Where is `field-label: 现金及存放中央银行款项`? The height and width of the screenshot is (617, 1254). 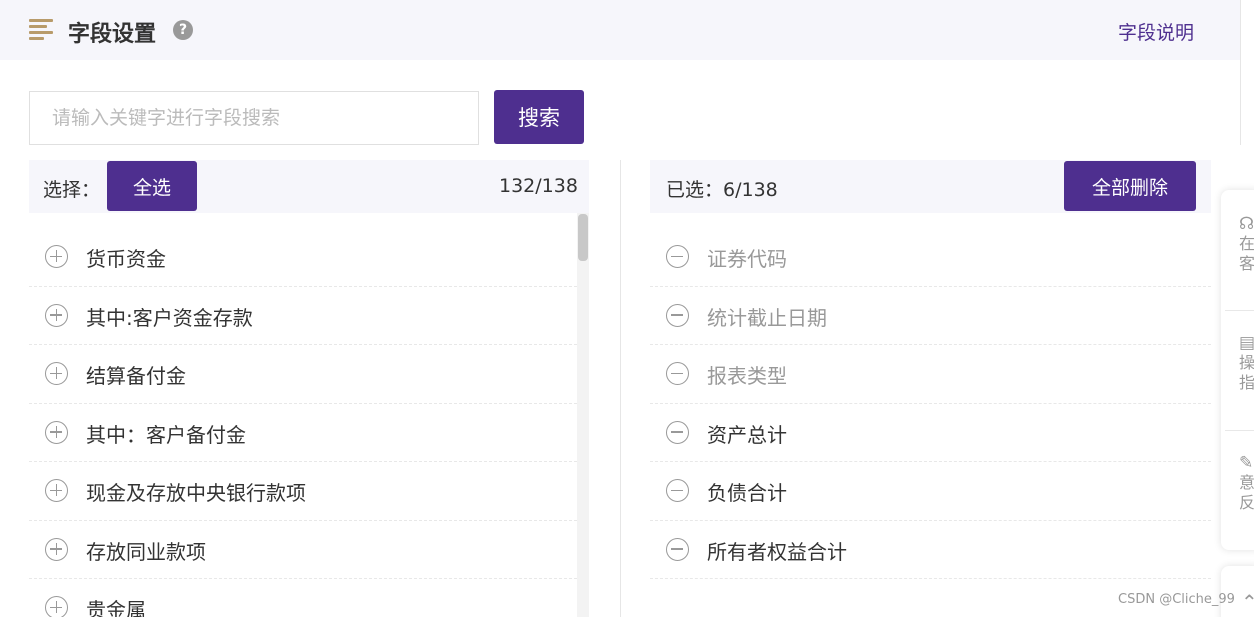 field-label: 现金及存放中央银行款项 is located at coordinates (196, 493).